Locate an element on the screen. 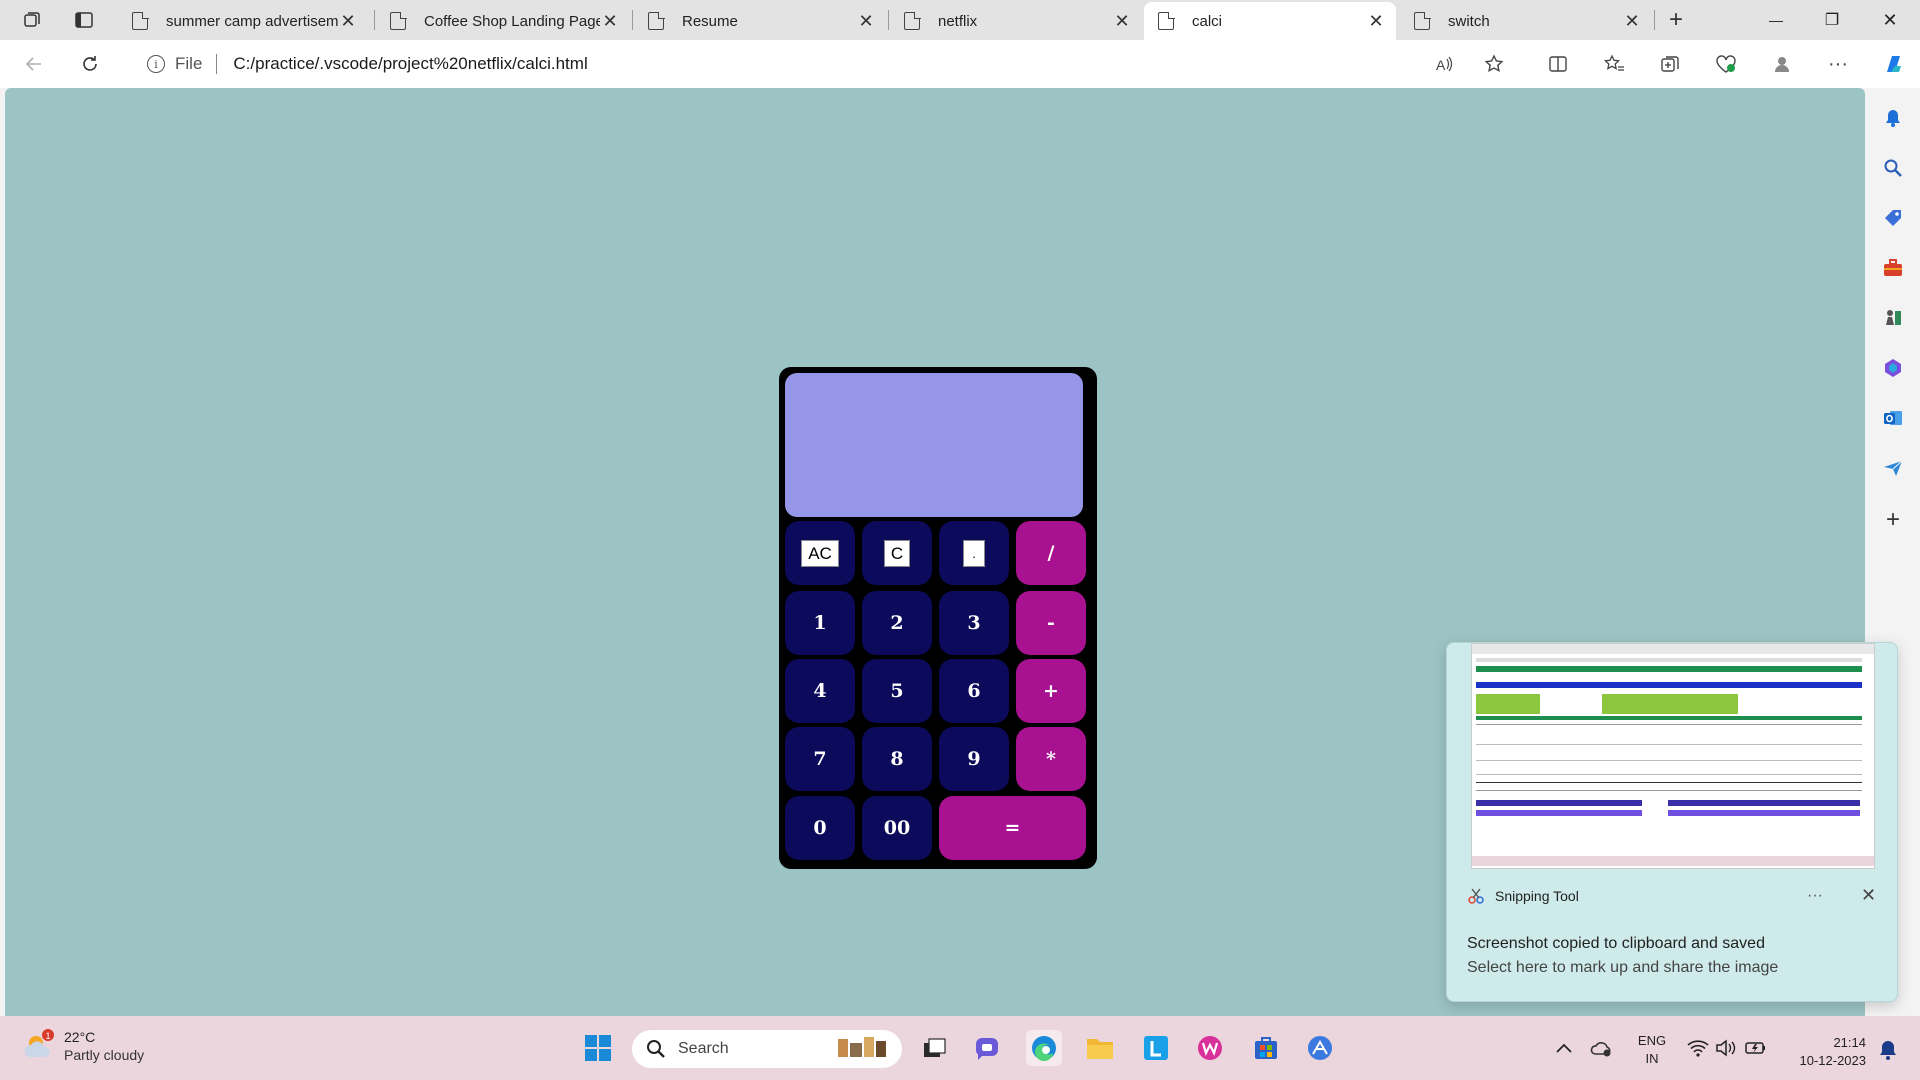 The width and height of the screenshot is (1920, 1080). close-window-button: ✕ is located at coordinates (1890, 20).